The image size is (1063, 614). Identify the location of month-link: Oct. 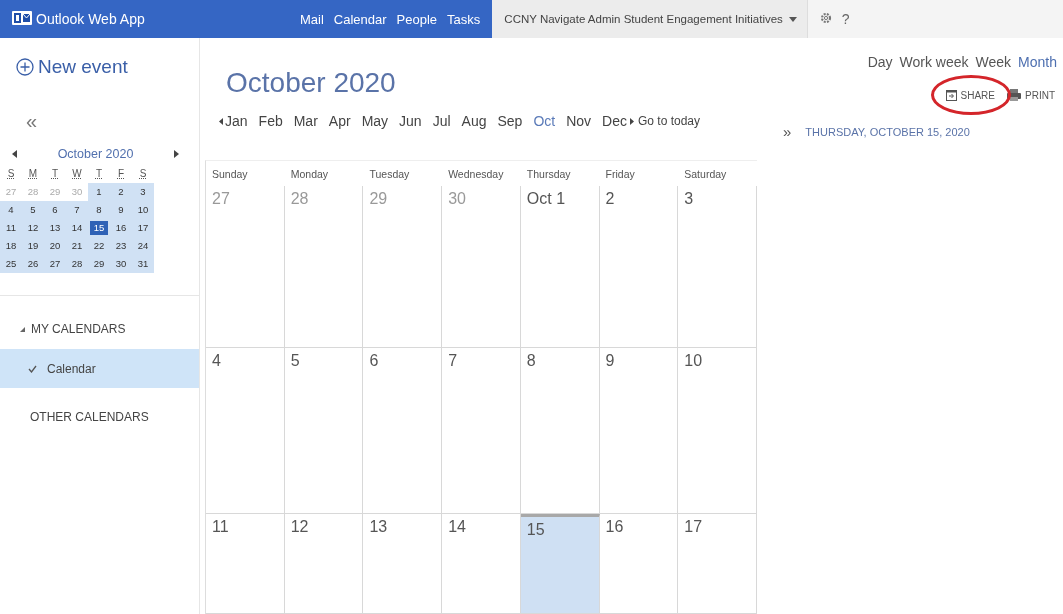
(544, 121).